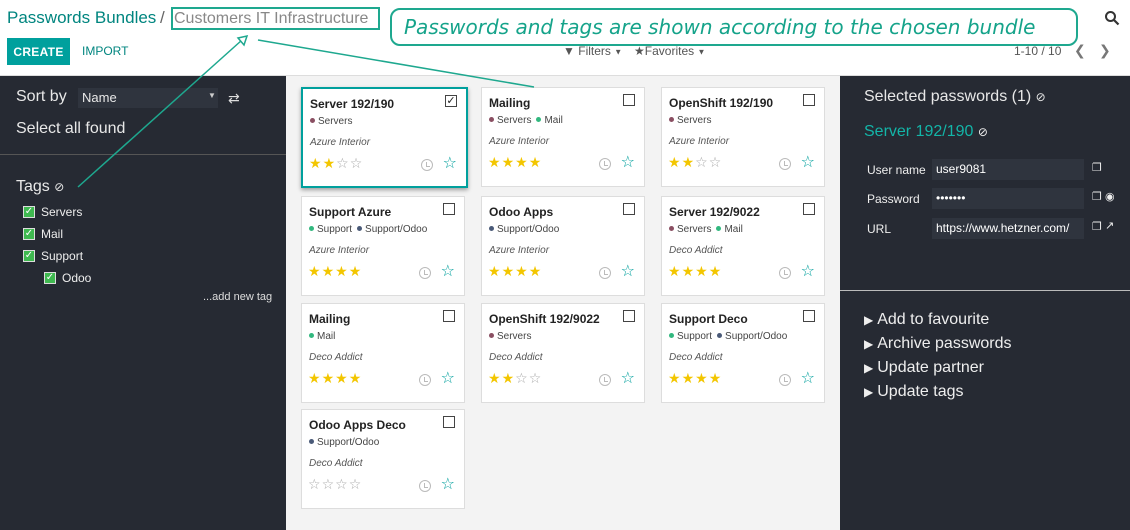 Image resolution: width=1130 pixels, height=530 pixels. What do you see at coordinates (148, 98) in the screenshot?
I see `sort-select: Name` at bounding box center [148, 98].